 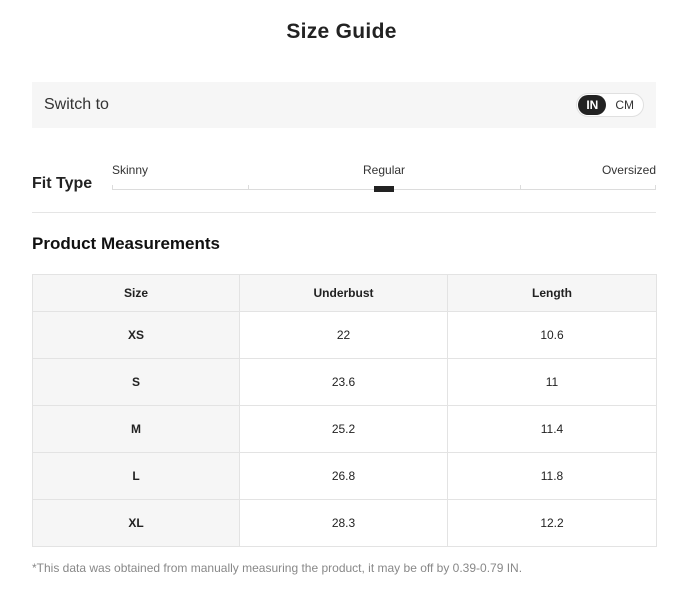 I want to click on underbust-cell: 28.3, so click(x=343, y=523).